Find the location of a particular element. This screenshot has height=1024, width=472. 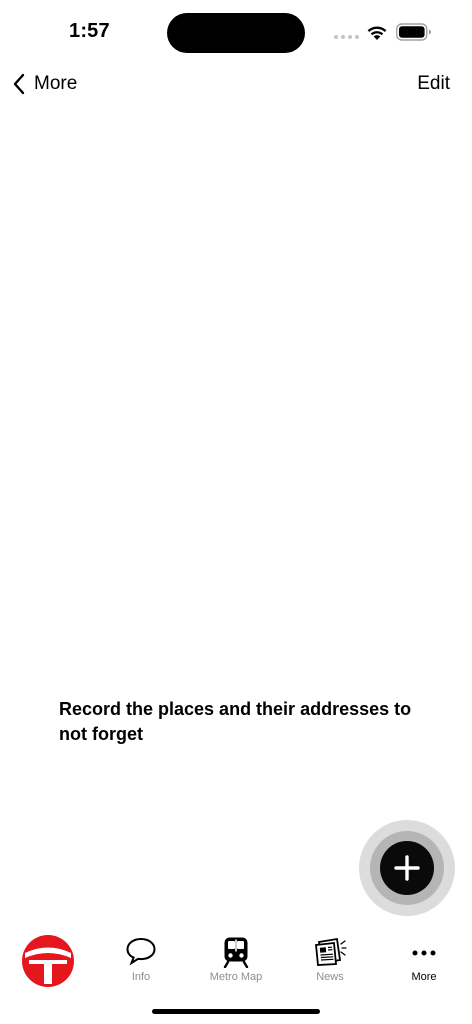

tab-metro-map-label: Metro Map is located at coordinates (236, 977).